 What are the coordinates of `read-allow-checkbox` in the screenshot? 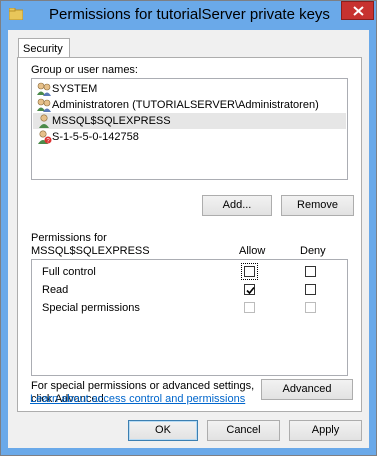 It's located at (249, 289).